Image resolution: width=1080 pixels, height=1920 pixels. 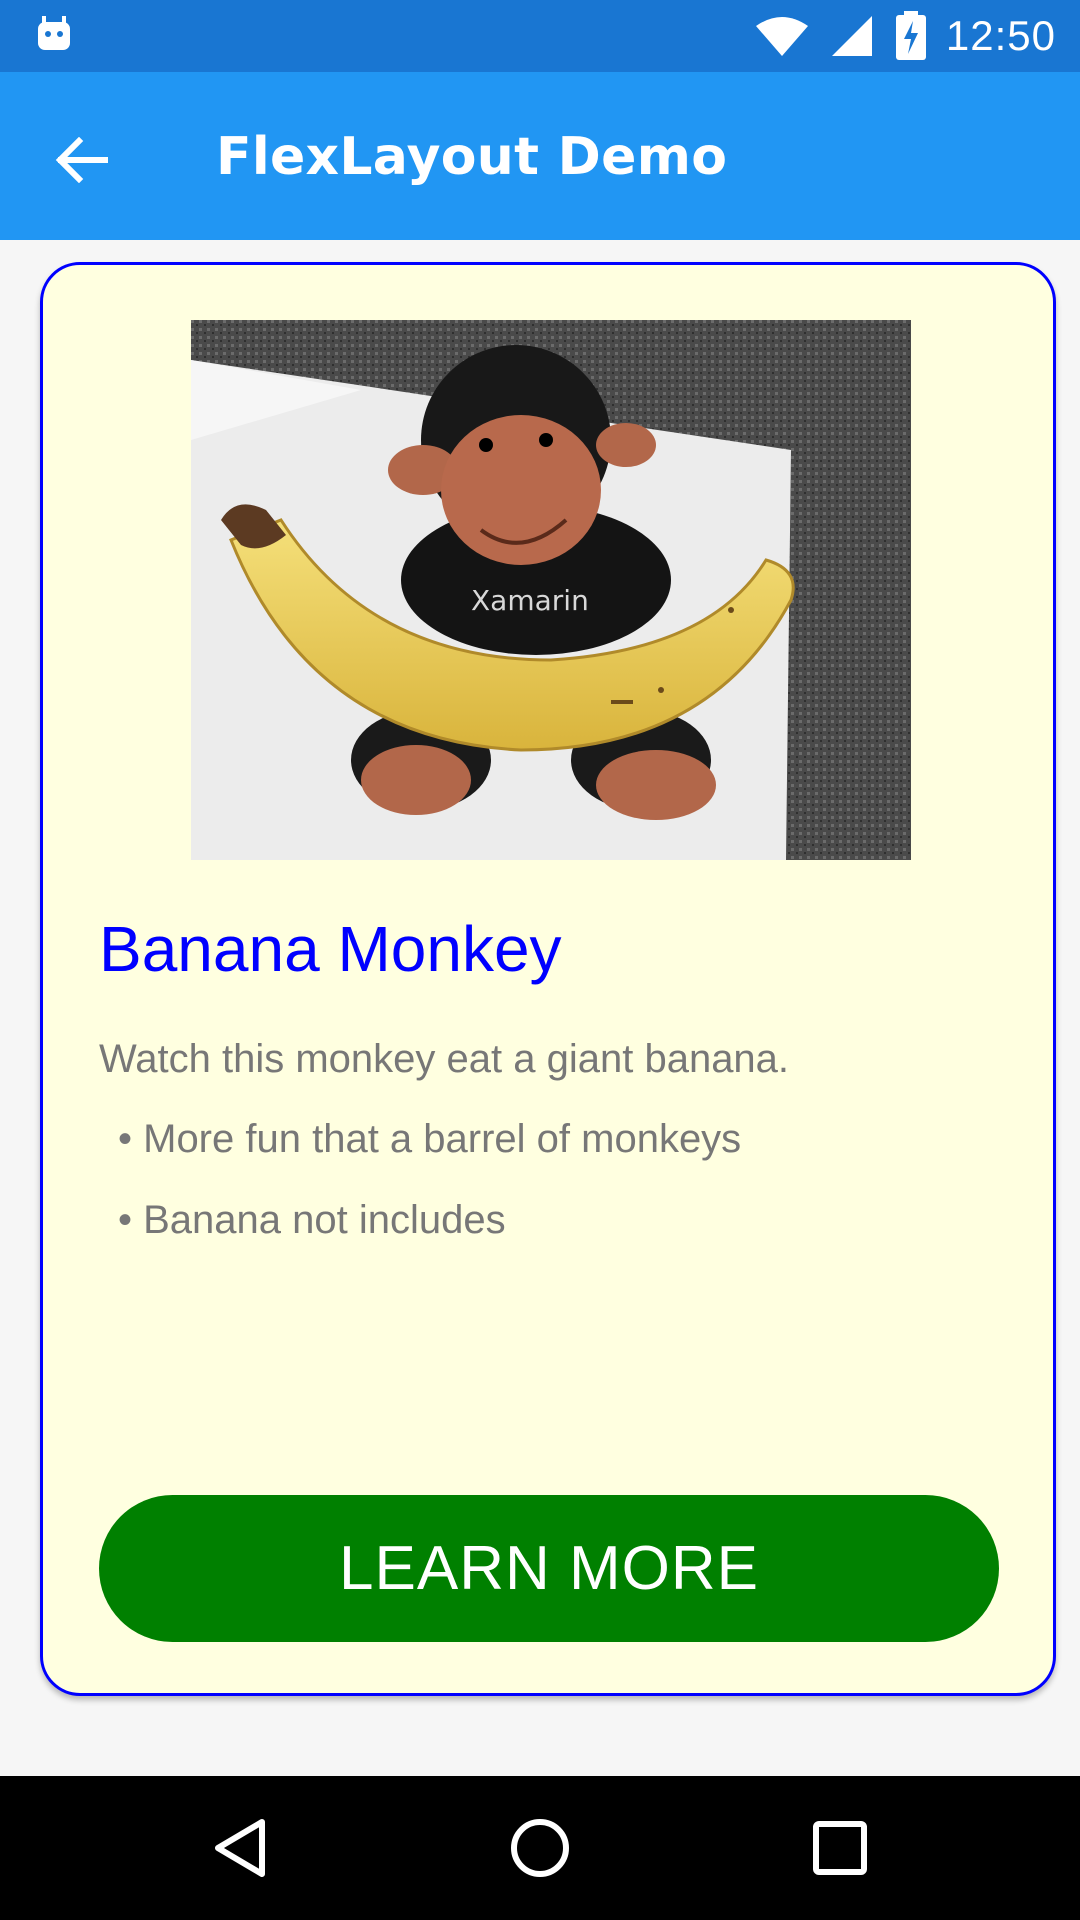 What do you see at coordinates (444, 1059) in the screenshot?
I see `card-description: Watch this monkey eat a giant banana.` at bounding box center [444, 1059].